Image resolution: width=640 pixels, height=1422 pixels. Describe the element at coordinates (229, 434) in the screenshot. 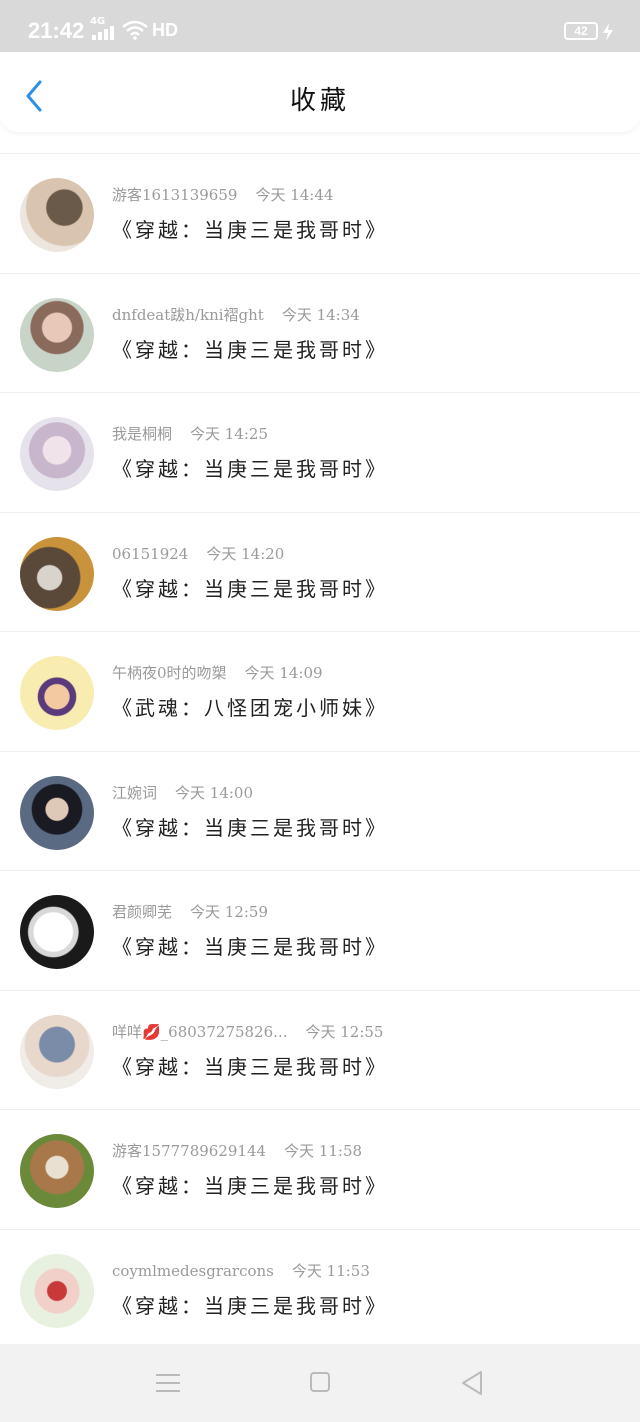

I see `timestamp: 今天 14:25` at that location.